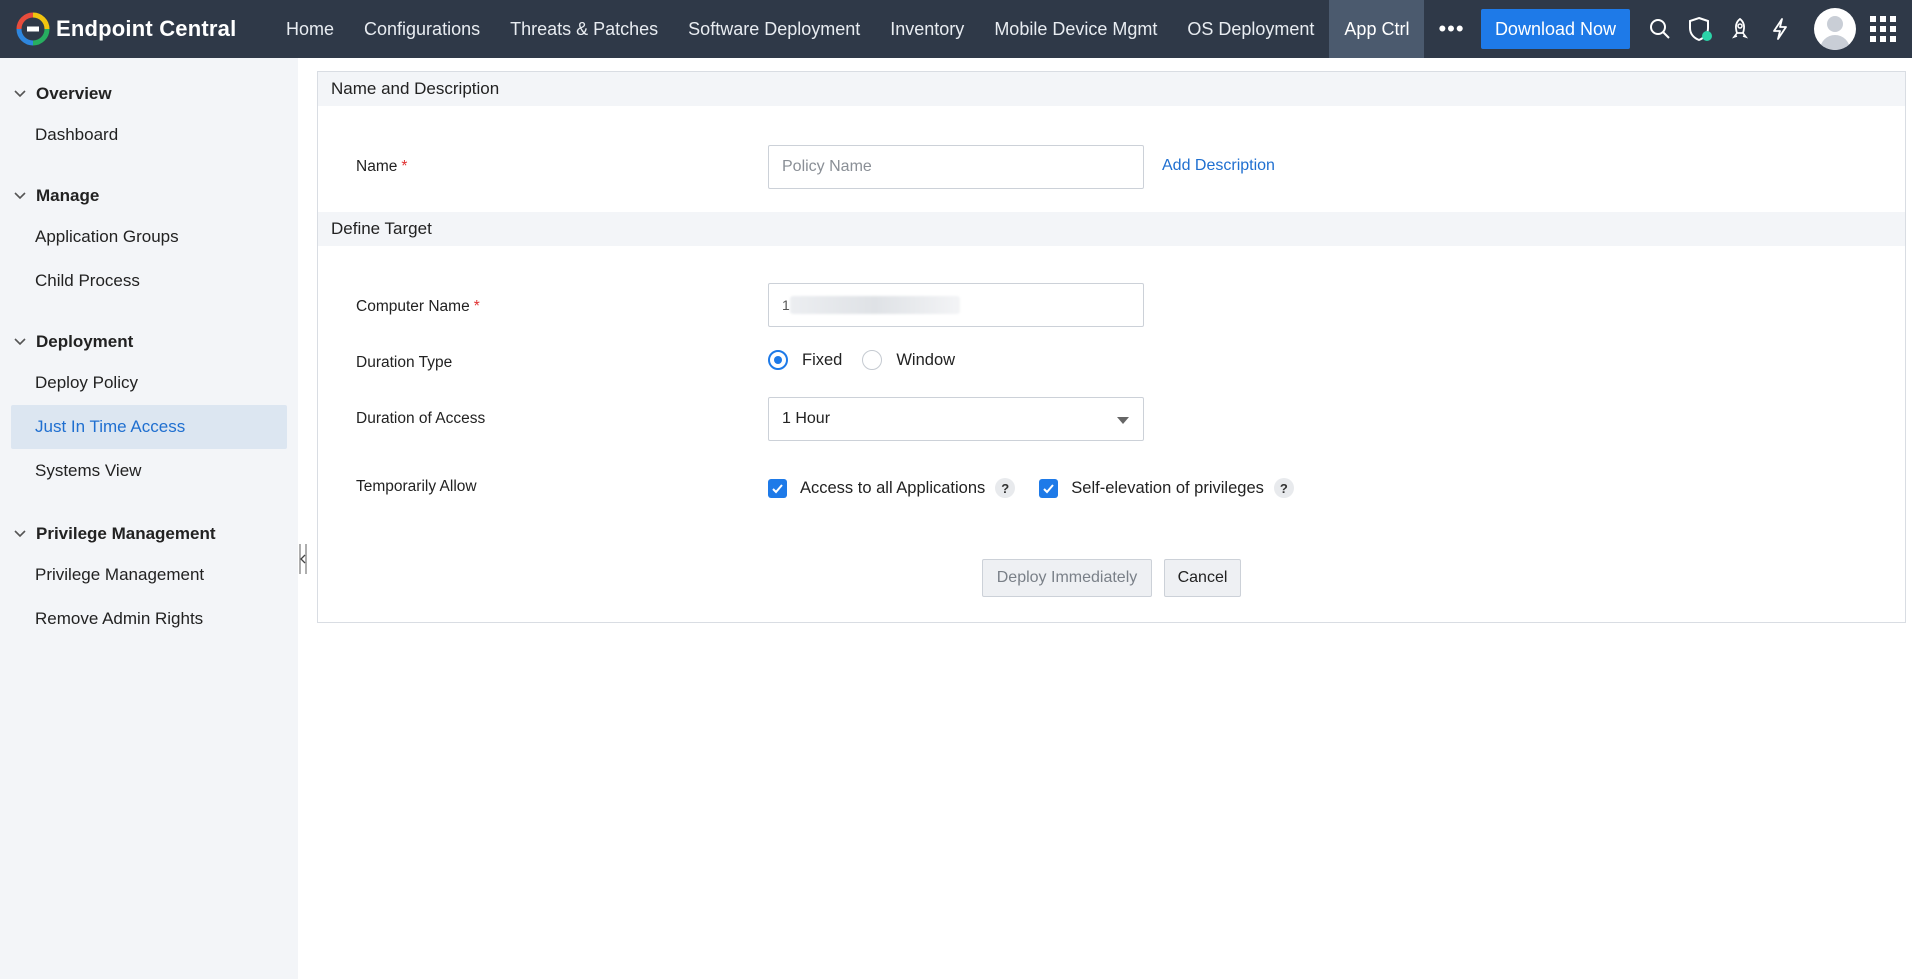 This screenshot has height=979, width=1912. I want to click on sidebar-group-manage: Manage Application Groups Child Process, so click(149, 240).